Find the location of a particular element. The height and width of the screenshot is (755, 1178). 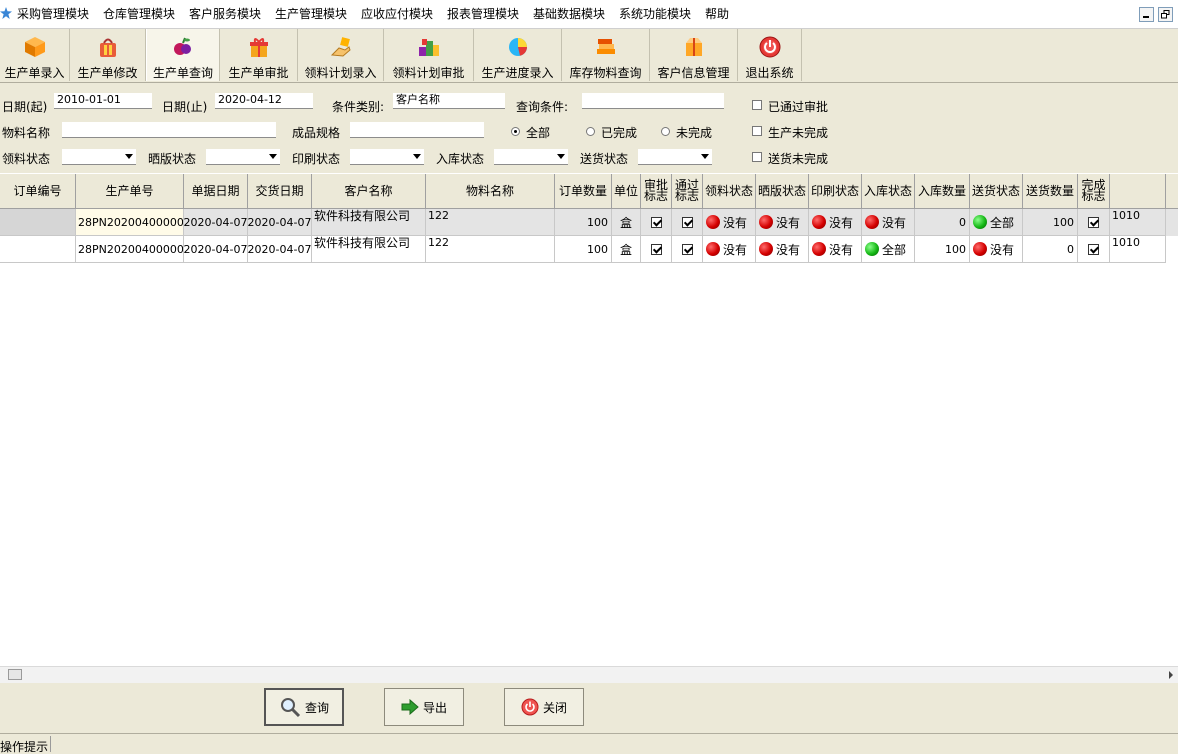

menu-base-data: 基础数据模块 is located at coordinates (569, 14).